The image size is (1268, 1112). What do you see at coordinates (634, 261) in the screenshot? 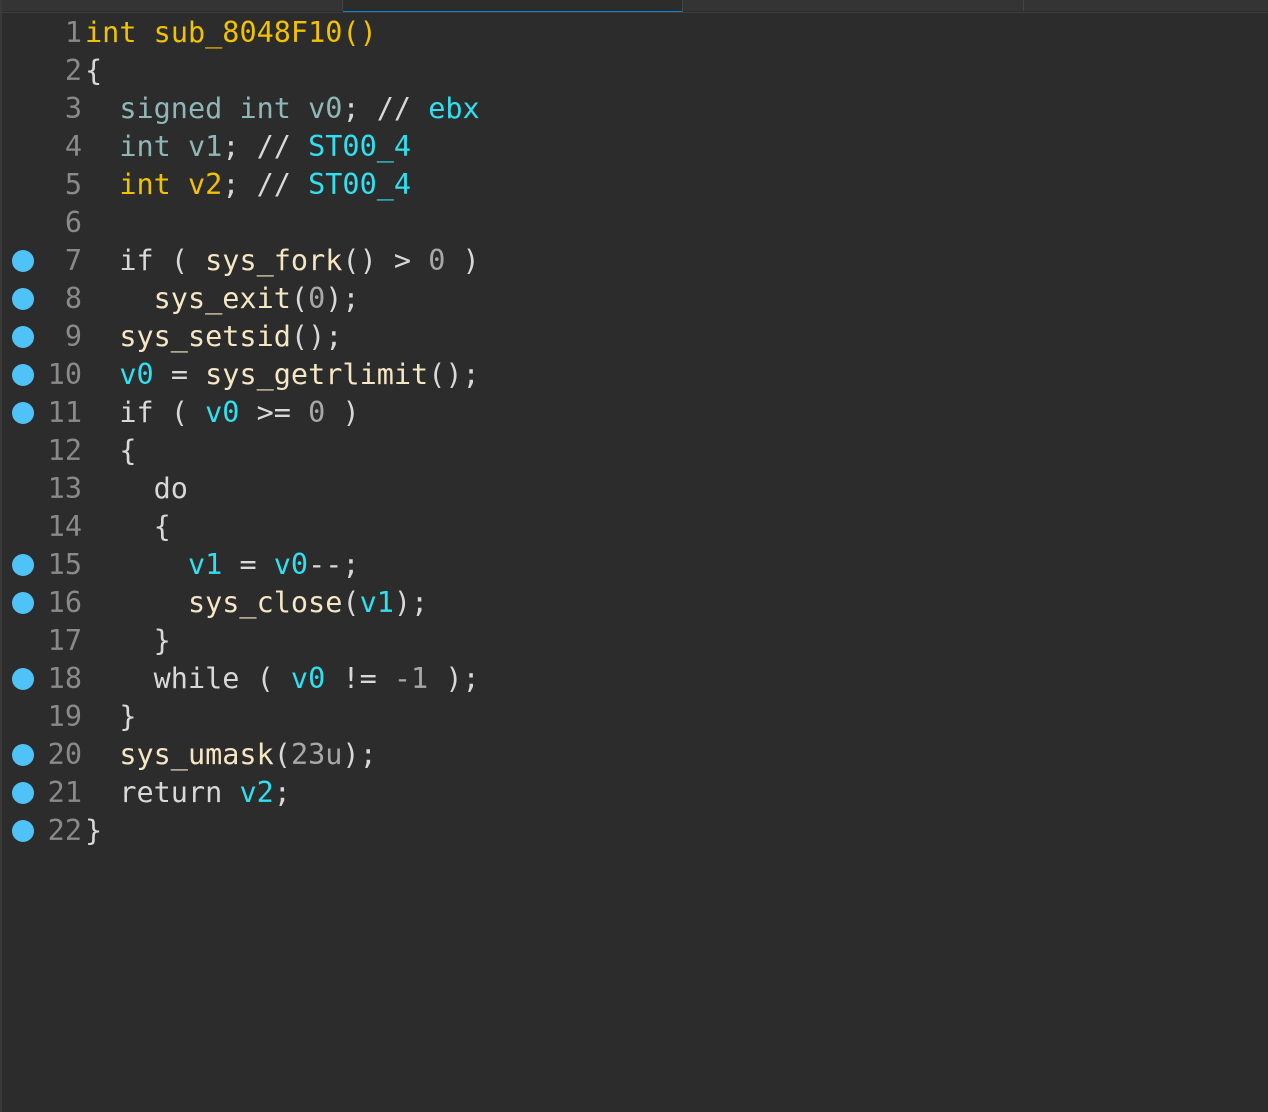
I see `code-line: 7 if ( sys_fork() > 0 )` at bounding box center [634, 261].